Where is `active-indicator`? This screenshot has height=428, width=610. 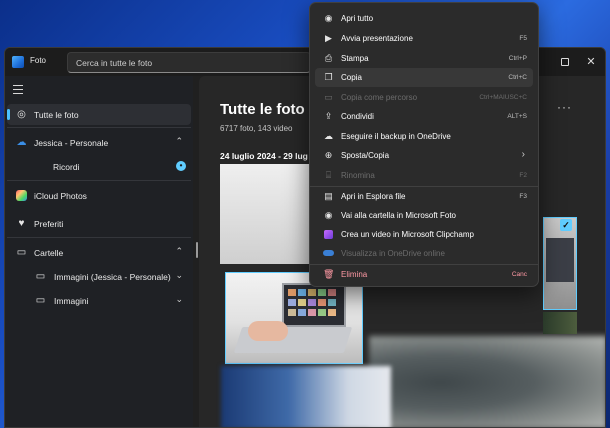
active-indicator is located at coordinates (8, 114).